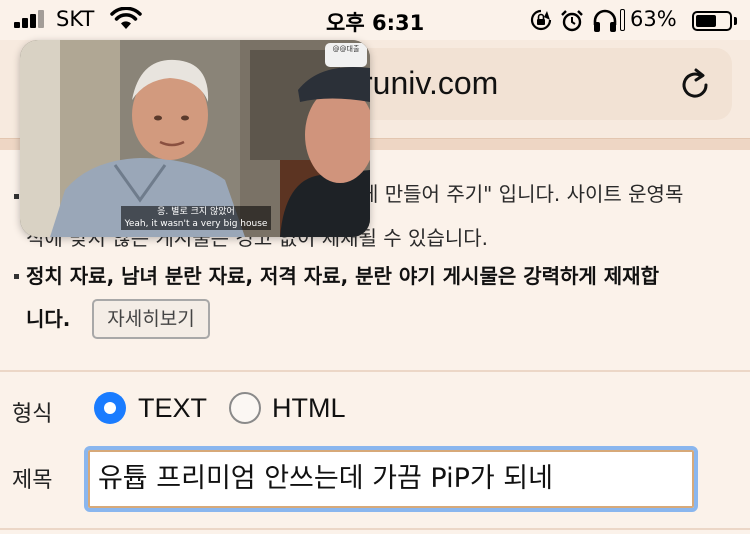  I want to click on format-label: 형식, so click(32, 414).